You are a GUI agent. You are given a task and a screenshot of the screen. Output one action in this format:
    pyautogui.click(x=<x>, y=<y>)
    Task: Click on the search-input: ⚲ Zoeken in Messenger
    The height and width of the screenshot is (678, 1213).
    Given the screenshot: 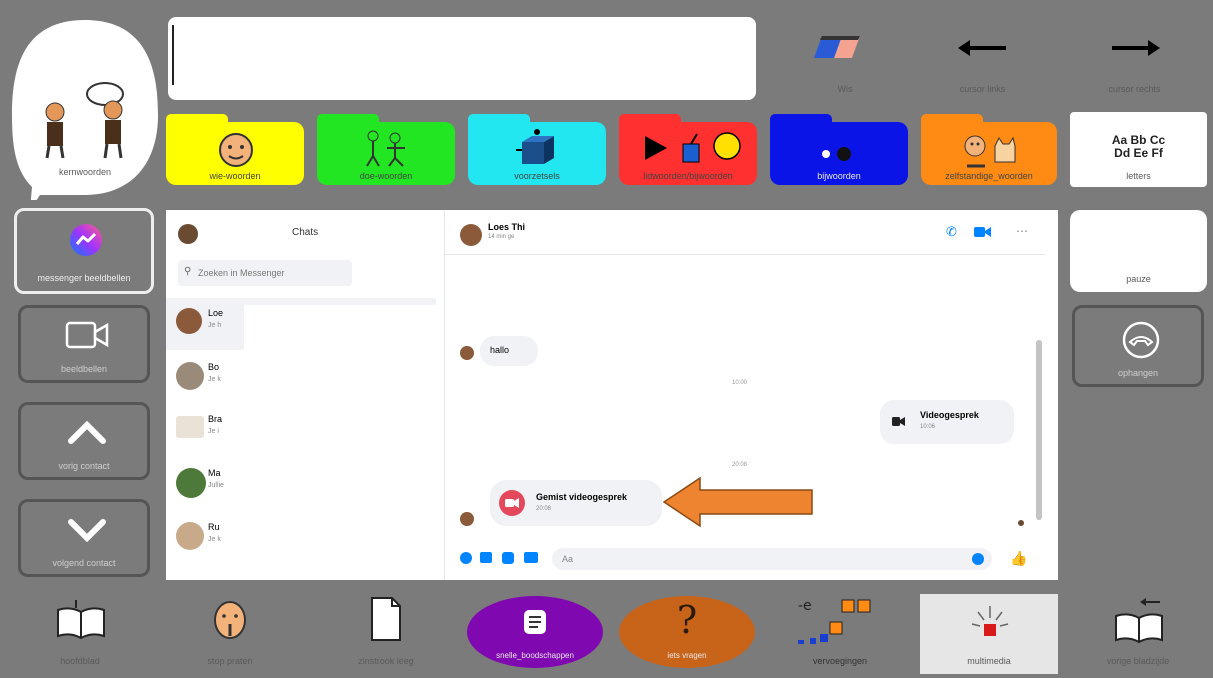 What is the action you would take?
    pyautogui.click(x=265, y=273)
    